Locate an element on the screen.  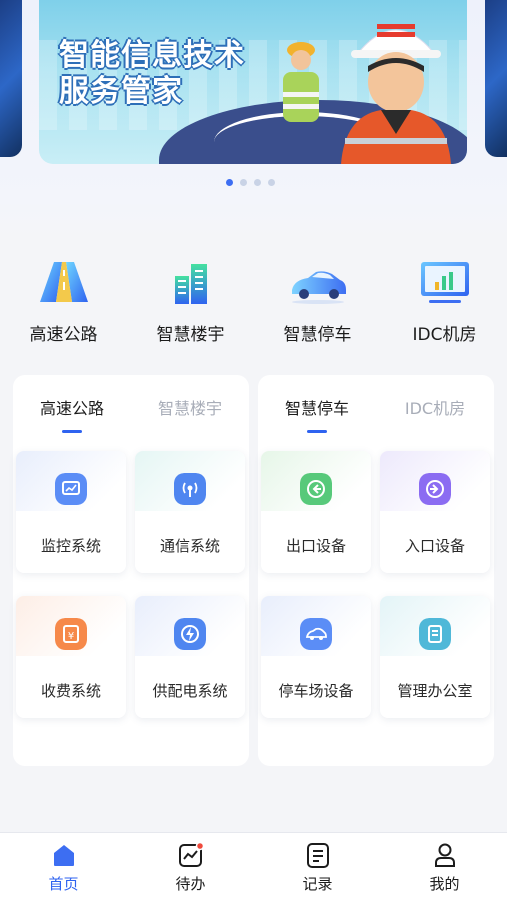
tab-label: 智慧楼宇 is located at coordinates (189, 408).